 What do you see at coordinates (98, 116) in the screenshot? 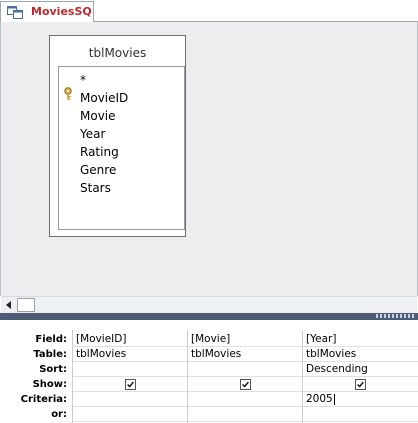
I see `field-movie: Movie` at bounding box center [98, 116].